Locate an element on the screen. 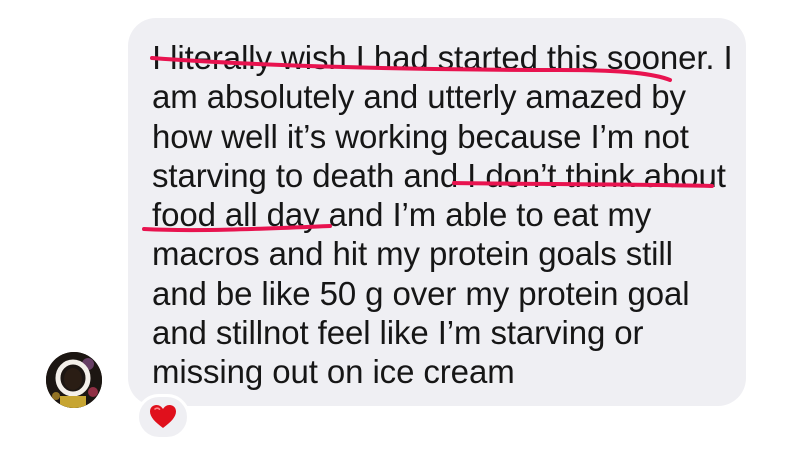 This screenshot has height=458, width=800. avatar is located at coordinates (74, 380).